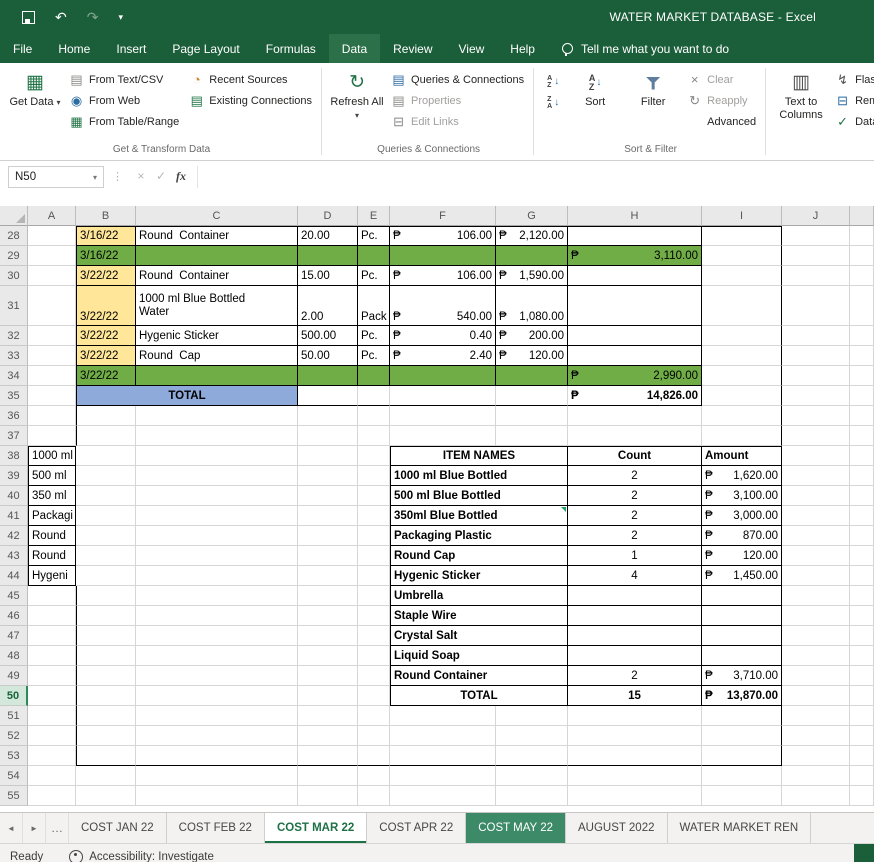 The height and width of the screenshot is (862, 874). I want to click on cell-E43, so click(374, 556).